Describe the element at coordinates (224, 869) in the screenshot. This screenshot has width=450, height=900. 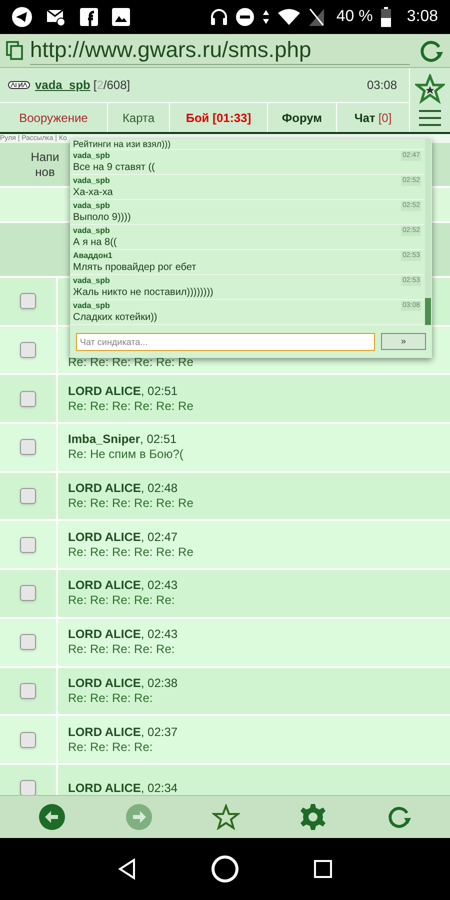
I see `home-circle-icon` at that location.